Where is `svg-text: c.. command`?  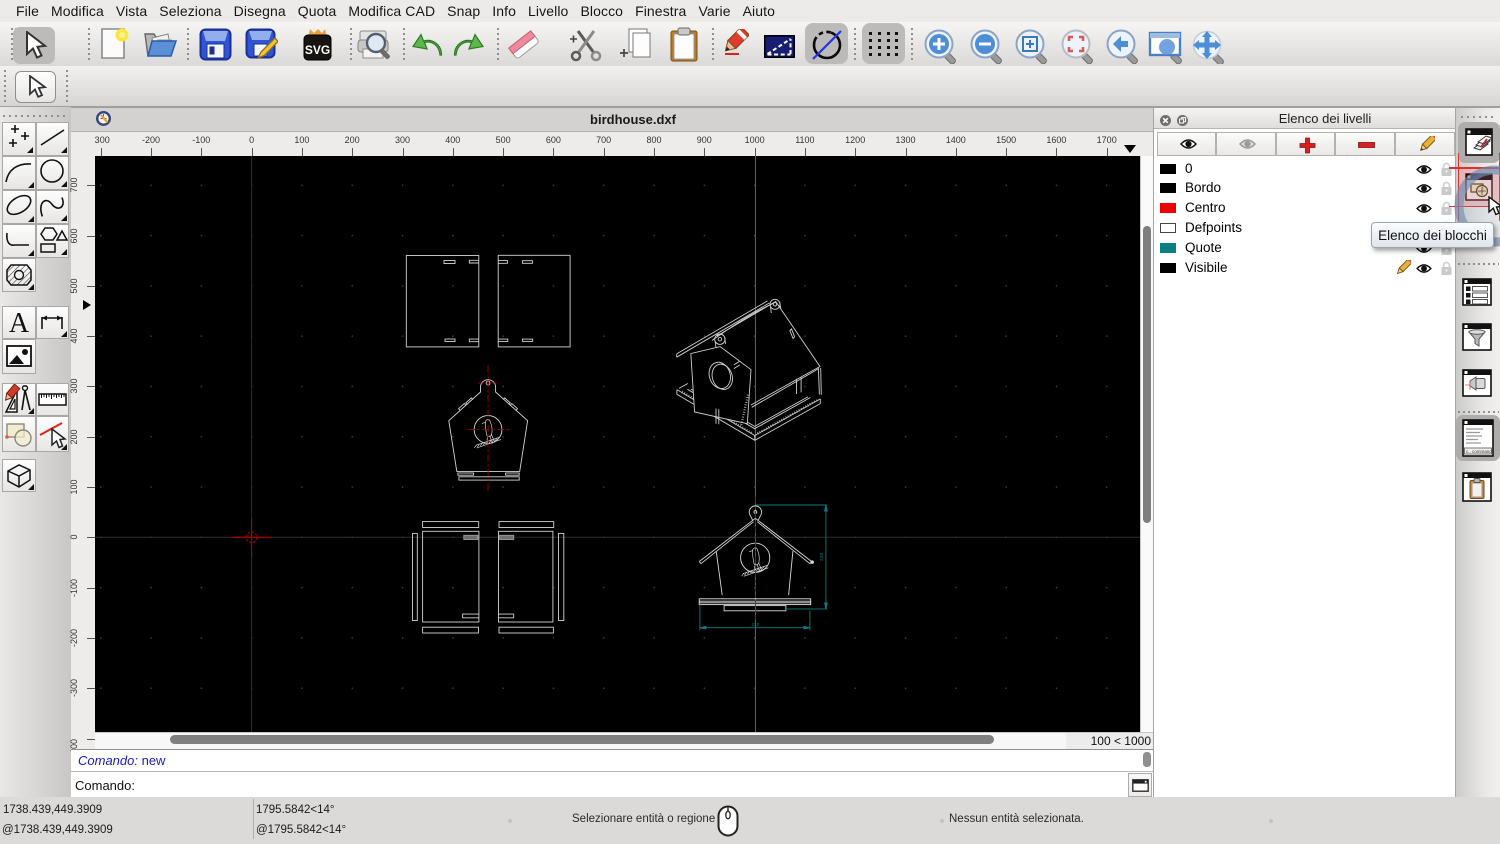 svg-text: c.. command is located at coordinates (1479, 451).